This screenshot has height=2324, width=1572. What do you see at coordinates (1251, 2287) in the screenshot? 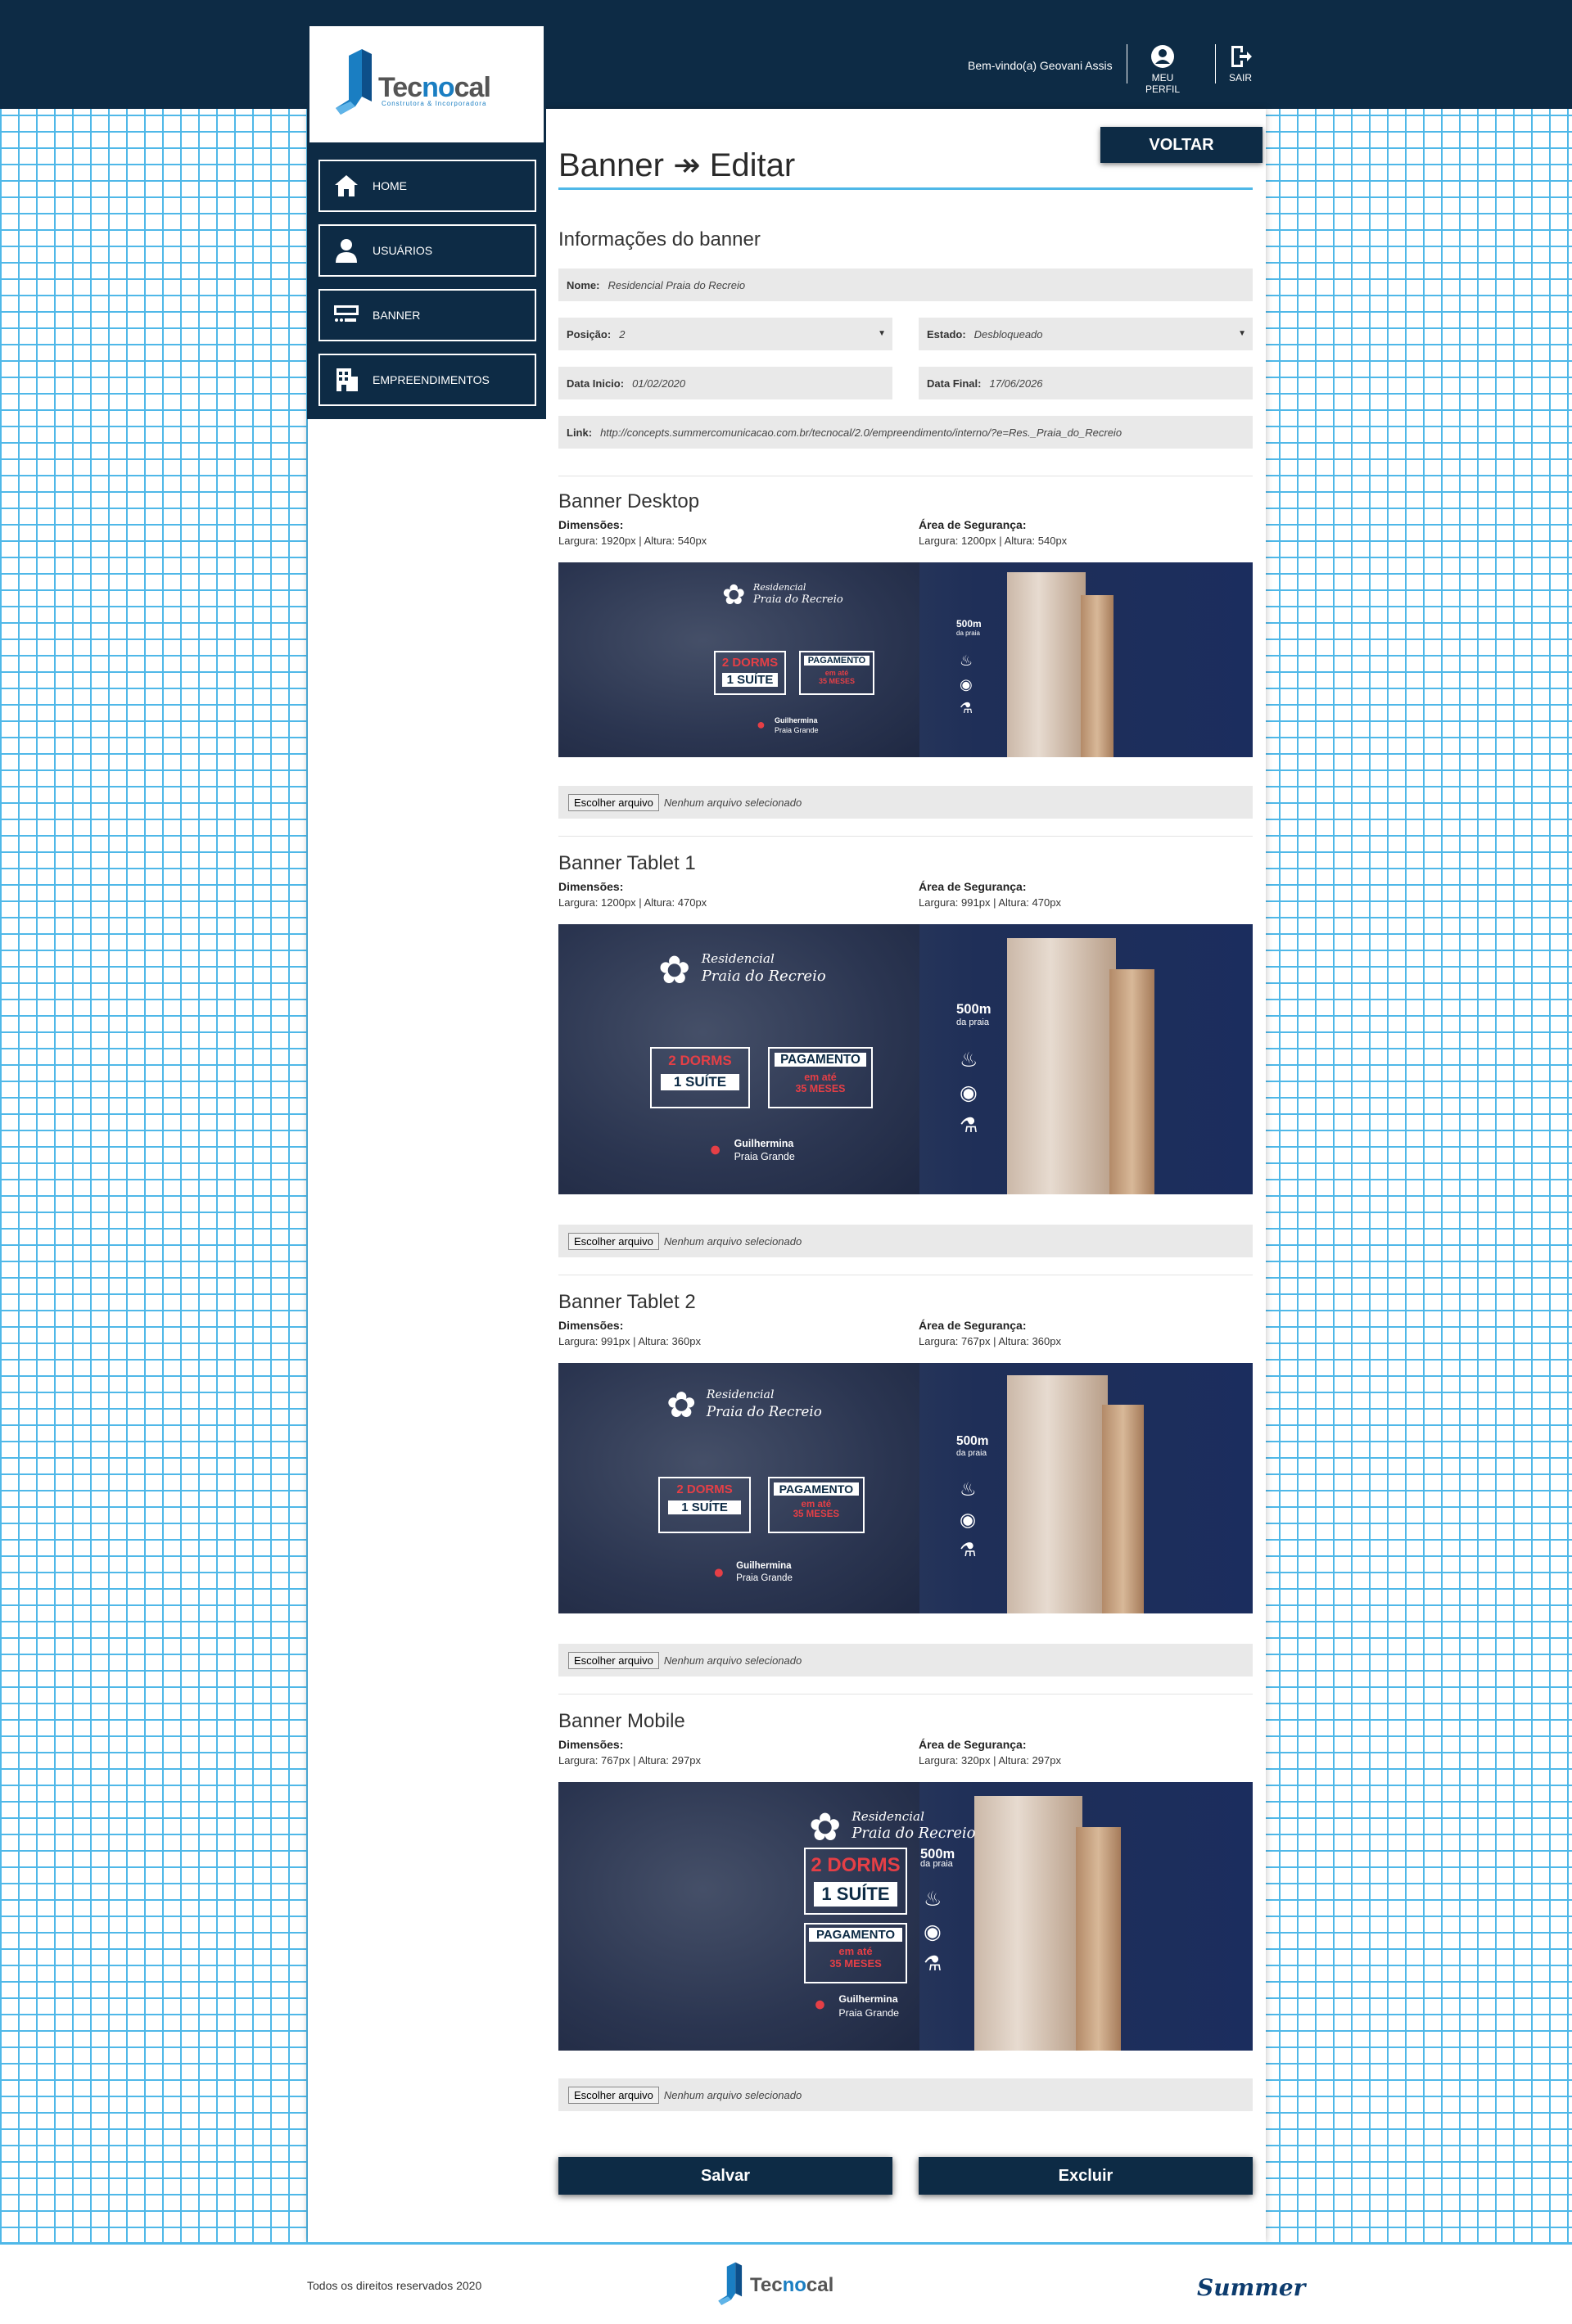
I see `partner-logo: Summer` at bounding box center [1251, 2287].